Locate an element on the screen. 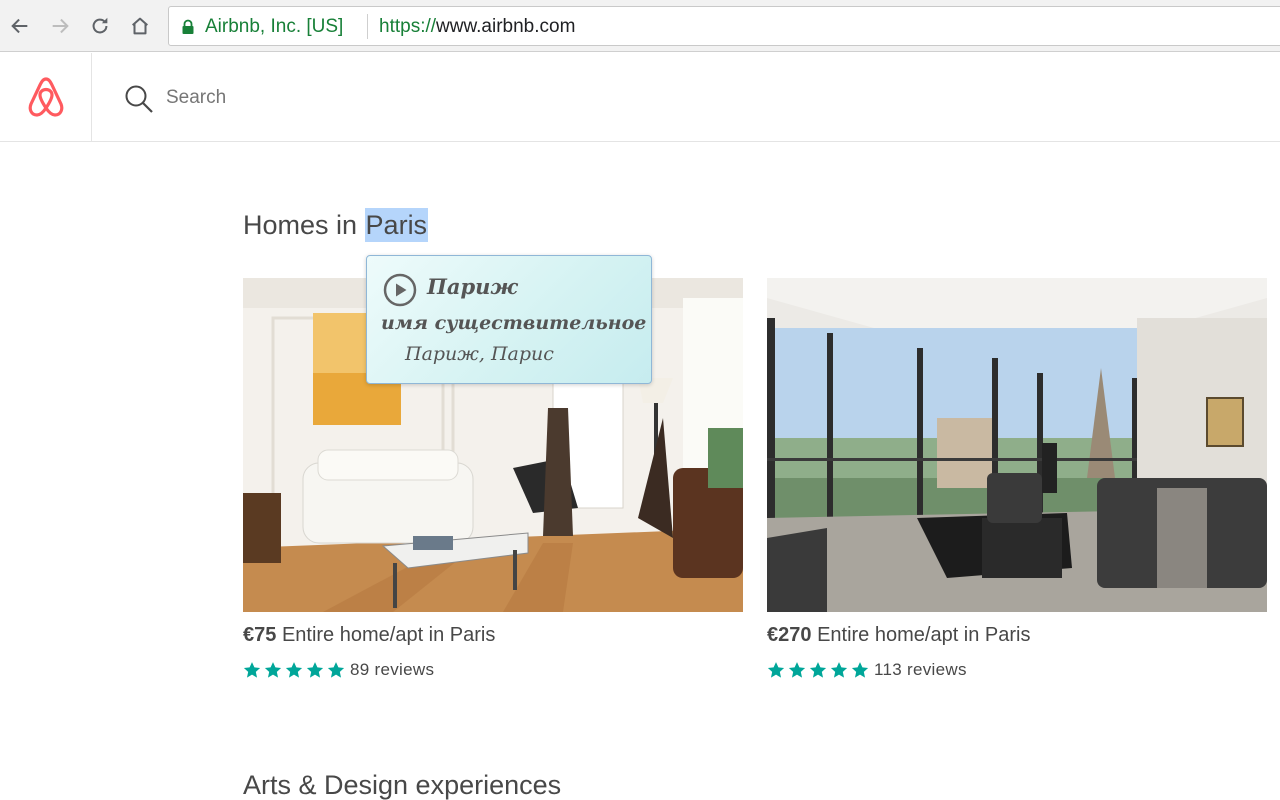 This screenshot has width=1280, height=800. url-scheme: https:// is located at coordinates (408, 26).